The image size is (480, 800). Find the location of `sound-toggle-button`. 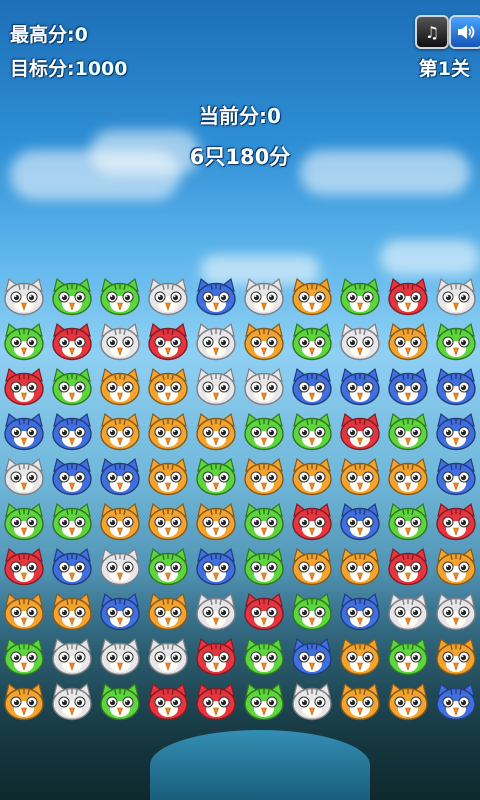

sound-toggle-button is located at coordinates (464, 32).